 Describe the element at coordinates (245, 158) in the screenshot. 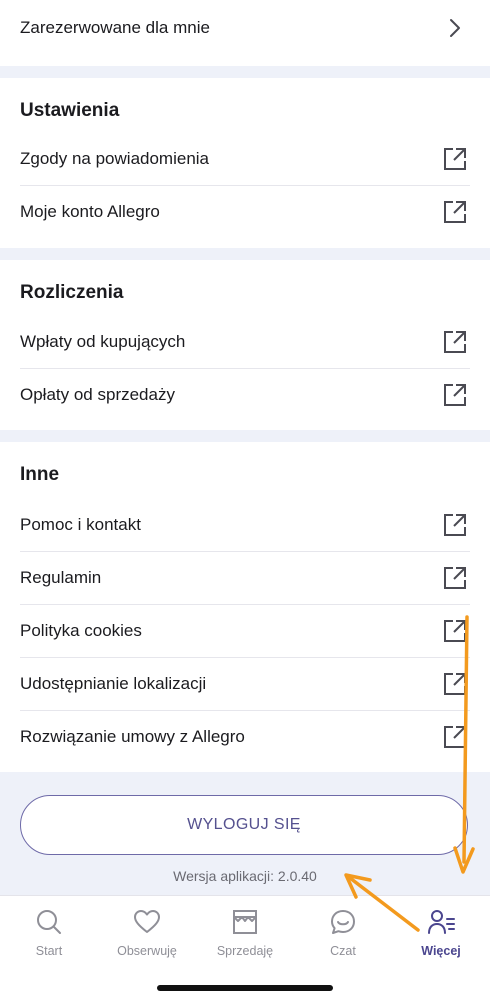

I see `menu-item-notification-consents: Zgody na powiadomienia` at that location.